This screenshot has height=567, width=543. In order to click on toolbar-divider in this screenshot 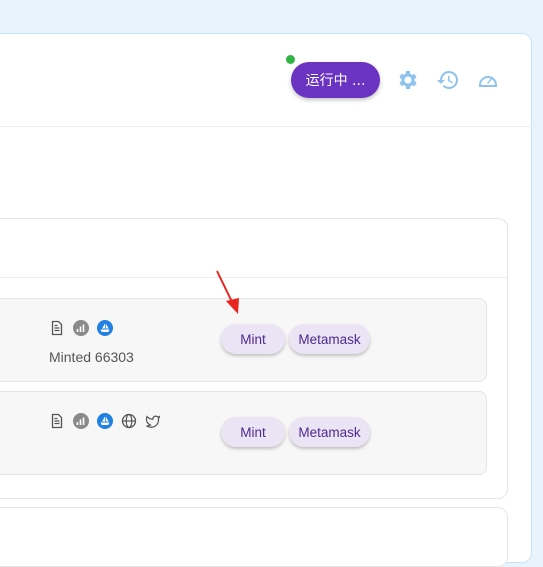, I will do `click(266, 126)`.